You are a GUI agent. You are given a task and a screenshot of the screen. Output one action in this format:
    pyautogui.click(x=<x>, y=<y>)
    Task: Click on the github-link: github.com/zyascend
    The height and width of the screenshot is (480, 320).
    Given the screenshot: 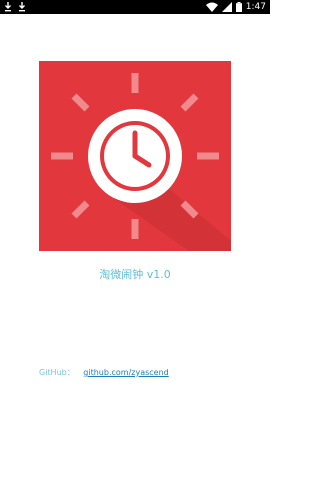 What is the action you would take?
    pyautogui.click(x=125, y=372)
    